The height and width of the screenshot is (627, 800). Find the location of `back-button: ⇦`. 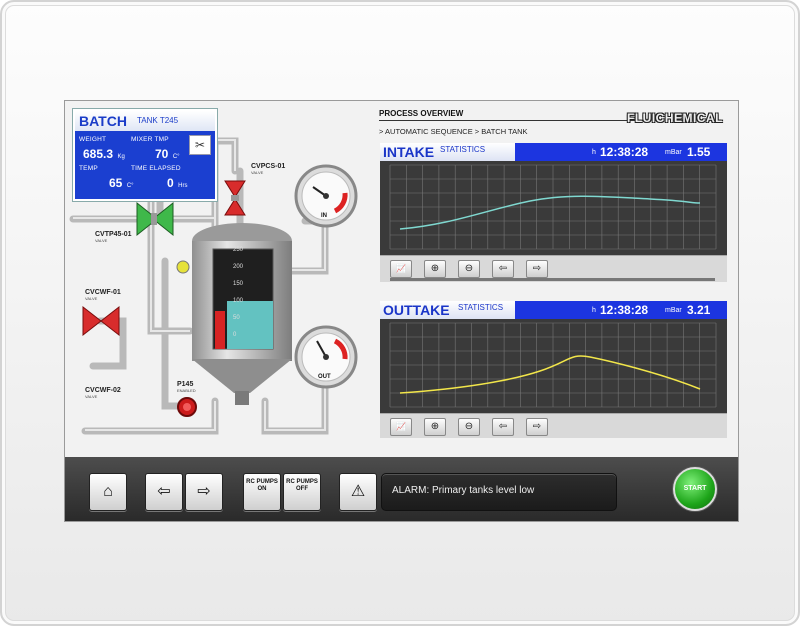

back-button: ⇦ is located at coordinates (164, 492).